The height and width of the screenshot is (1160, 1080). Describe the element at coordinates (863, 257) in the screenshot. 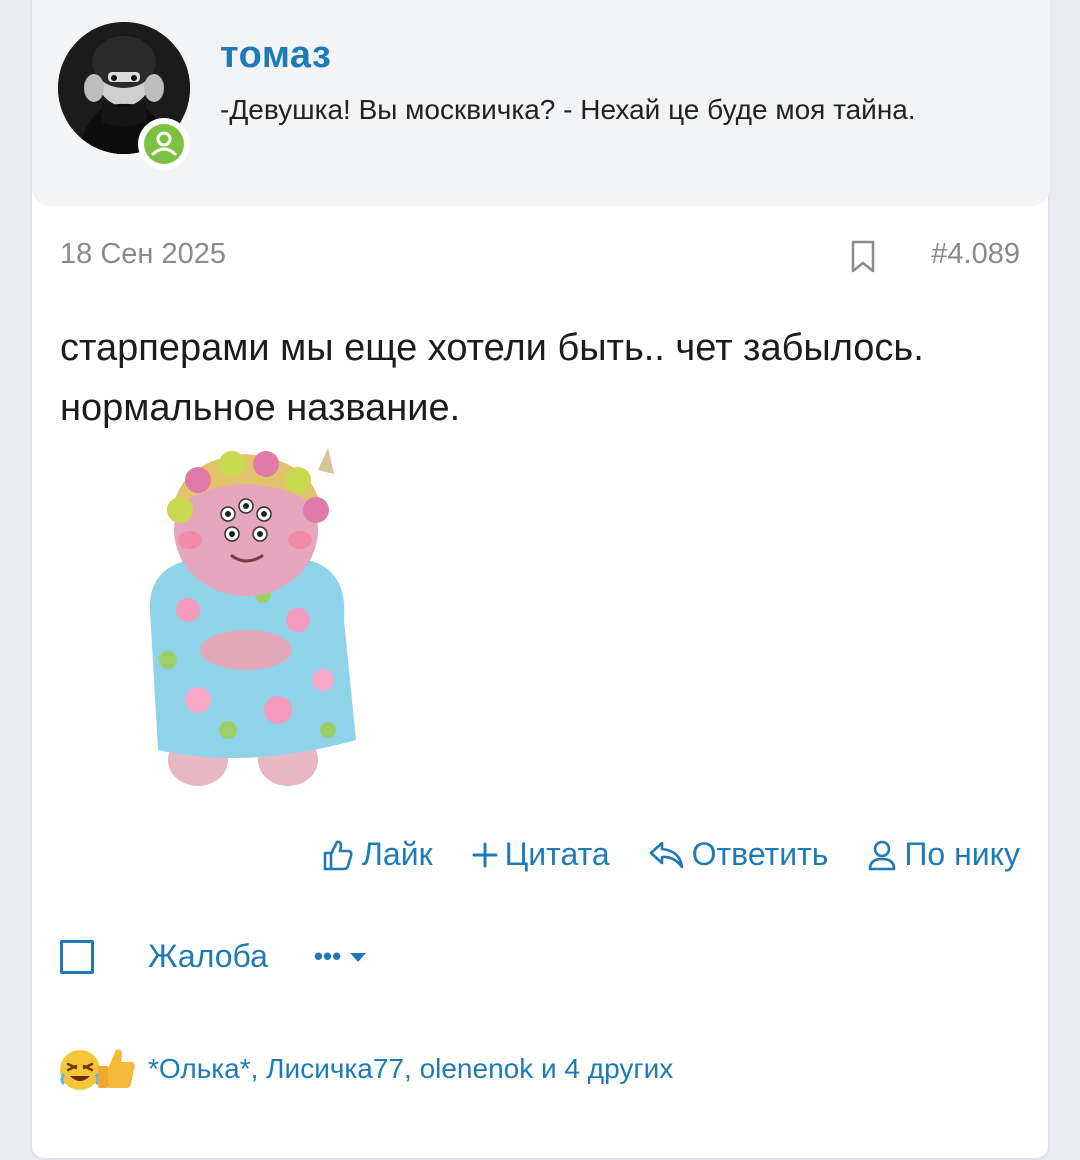

I see `bookmark-icon` at that location.